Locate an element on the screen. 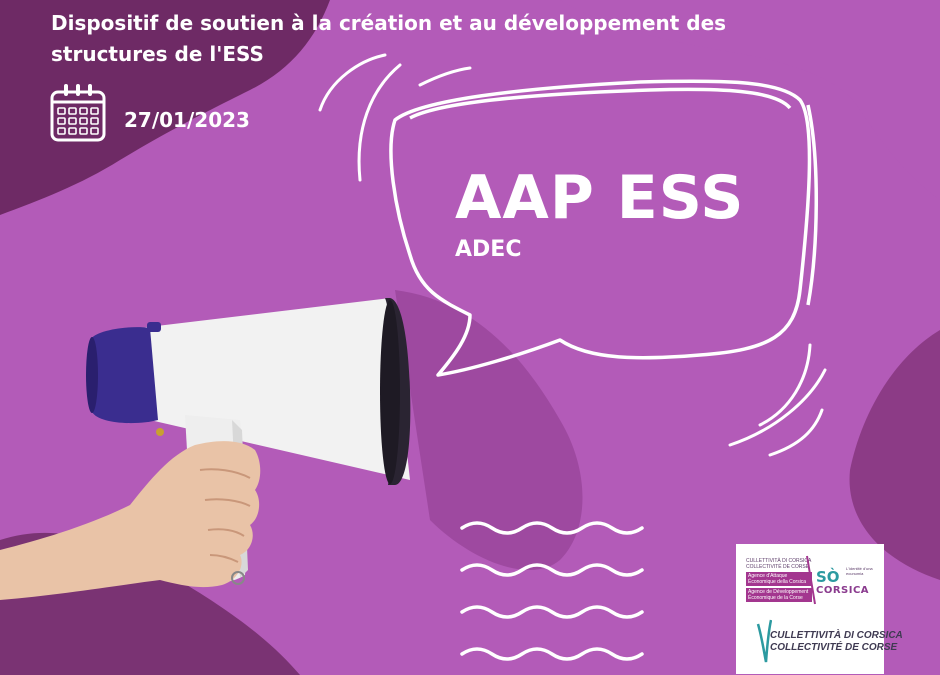 This screenshot has width=940, height=675. sound-arcs-bottom is located at coordinates (777, 400).